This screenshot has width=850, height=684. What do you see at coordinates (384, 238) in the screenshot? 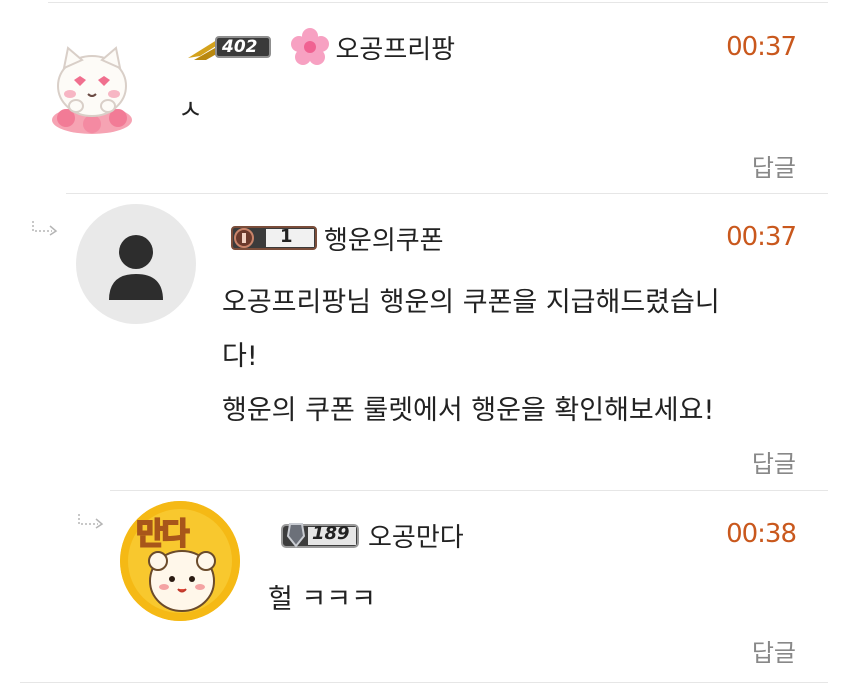
I see `comment-nickname: 행운의쿠폰` at bounding box center [384, 238].